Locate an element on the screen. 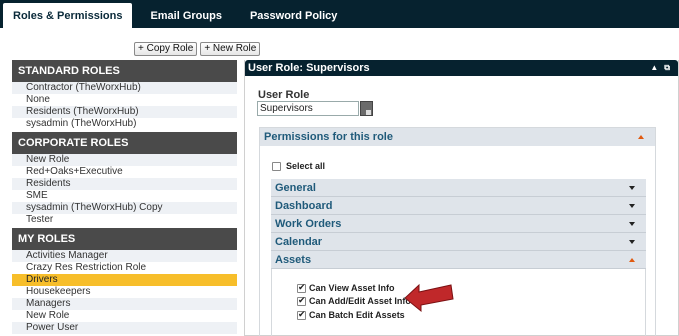 The width and height of the screenshot is (679, 336). tab-email-groups: Email Groups is located at coordinates (186, 15).